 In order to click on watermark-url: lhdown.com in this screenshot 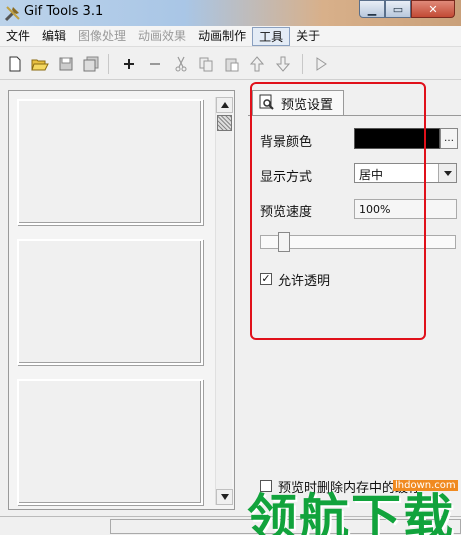, I will do `click(425, 485)`.